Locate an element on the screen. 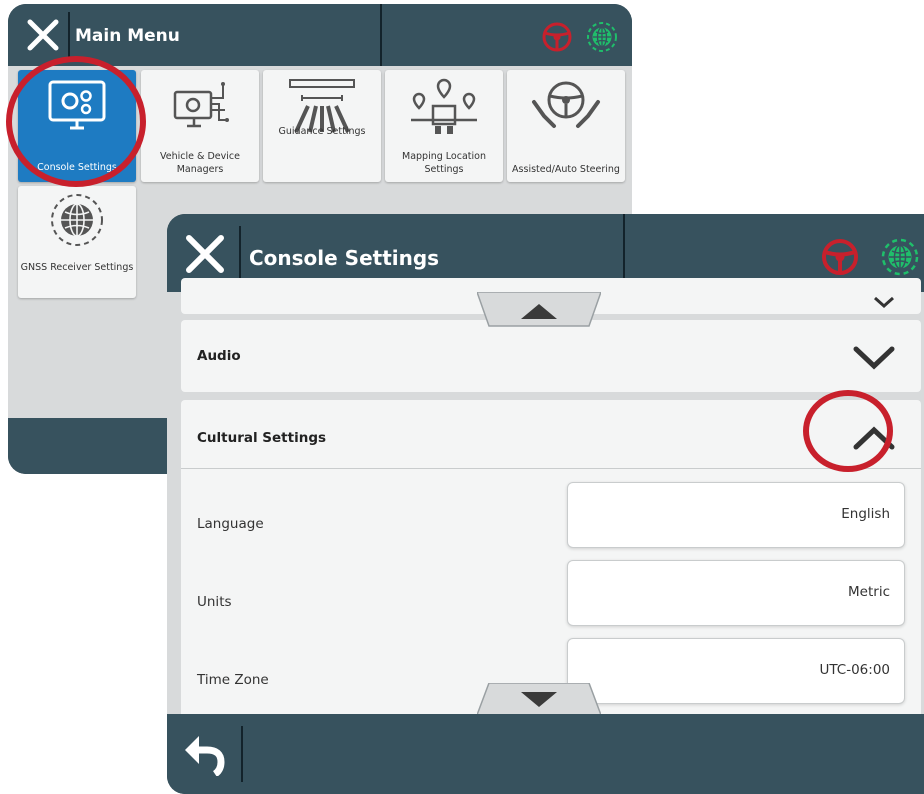 Image resolution: width=924 pixels, height=794 pixels. console-settings-footer is located at coordinates (545, 754).